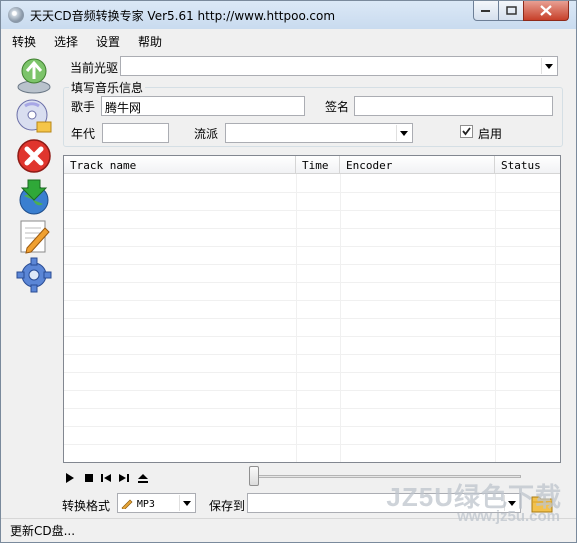 Image resolution: width=577 pixels, height=543 pixels. What do you see at coordinates (147, 41) in the screenshot?
I see `menu-help: 帮助` at bounding box center [147, 41].